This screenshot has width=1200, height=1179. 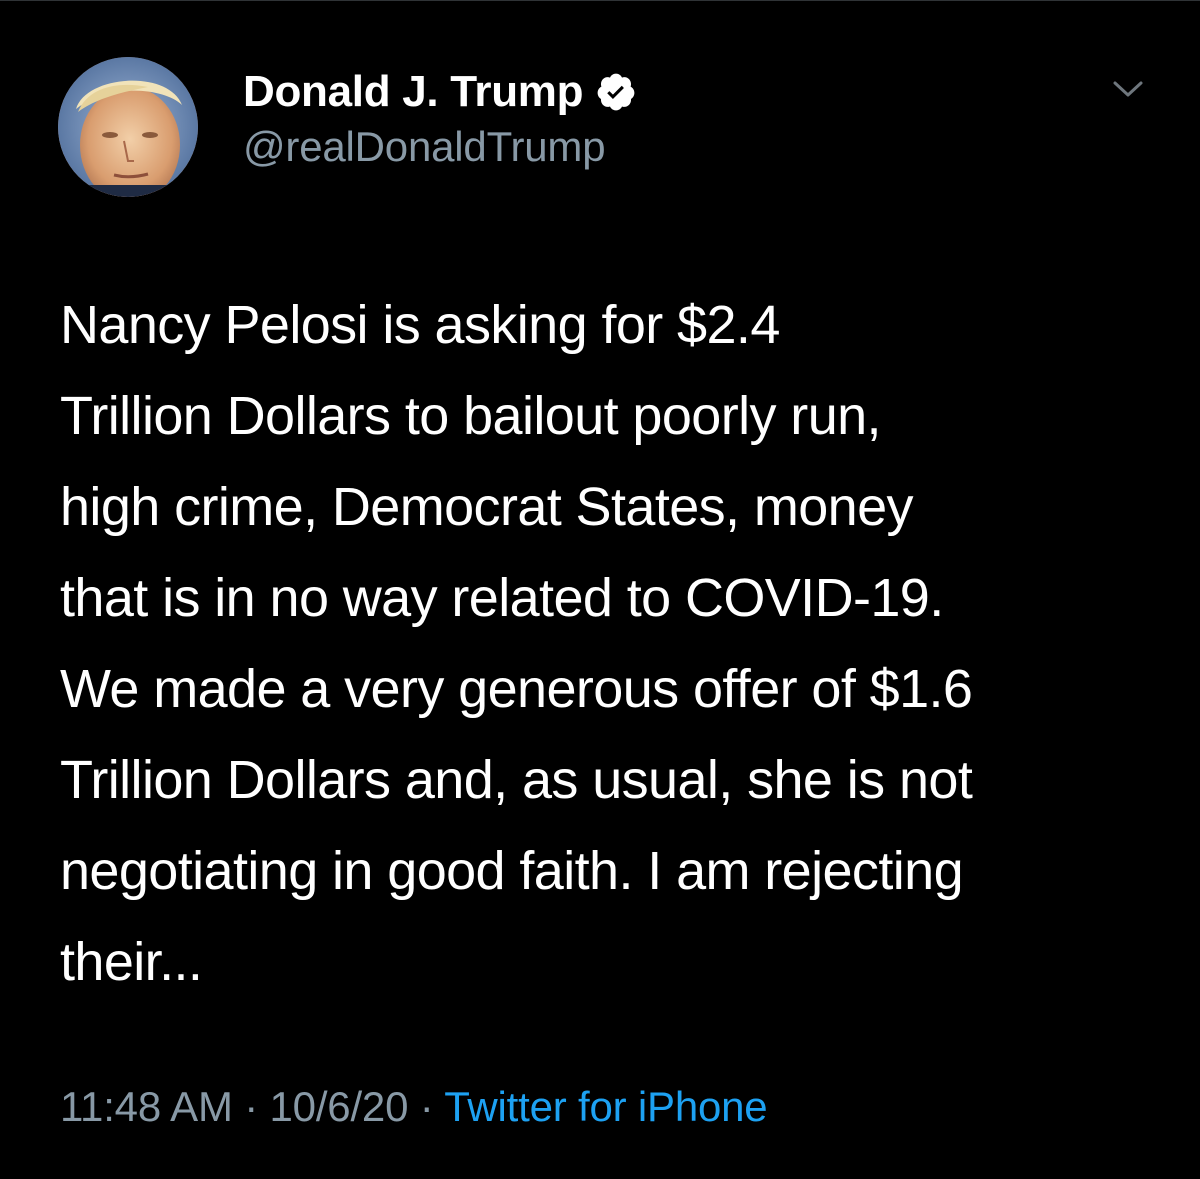 What do you see at coordinates (413, 92) in the screenshot?
I see `author-display-name: Donald J. Trump` at bounding box center [413, 92].